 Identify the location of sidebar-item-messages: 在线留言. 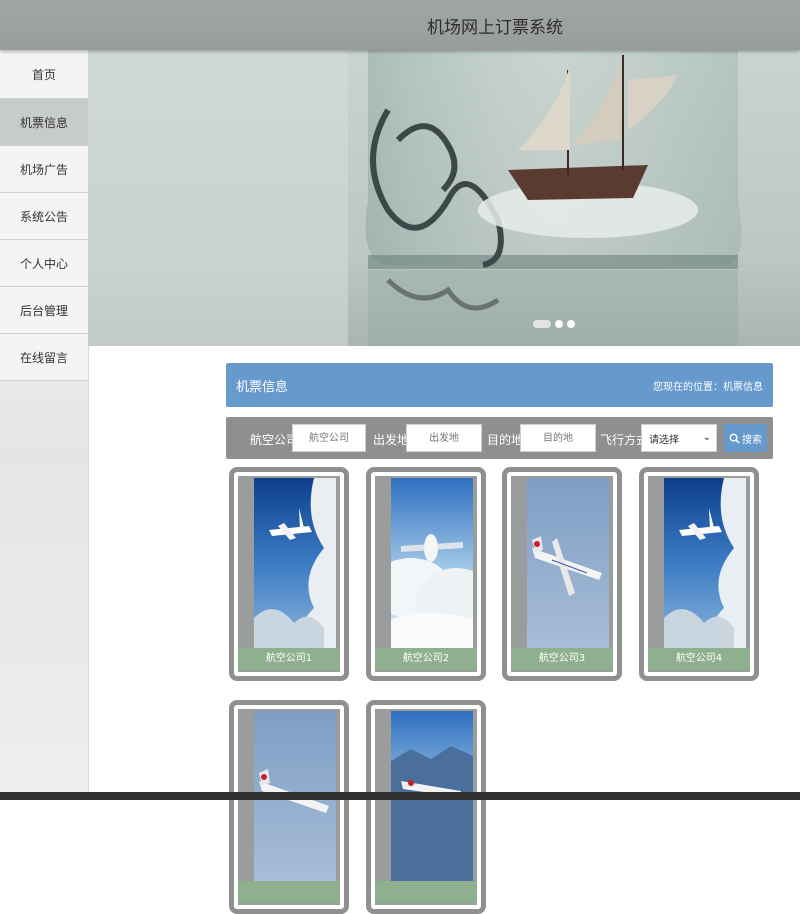
(44, 357).